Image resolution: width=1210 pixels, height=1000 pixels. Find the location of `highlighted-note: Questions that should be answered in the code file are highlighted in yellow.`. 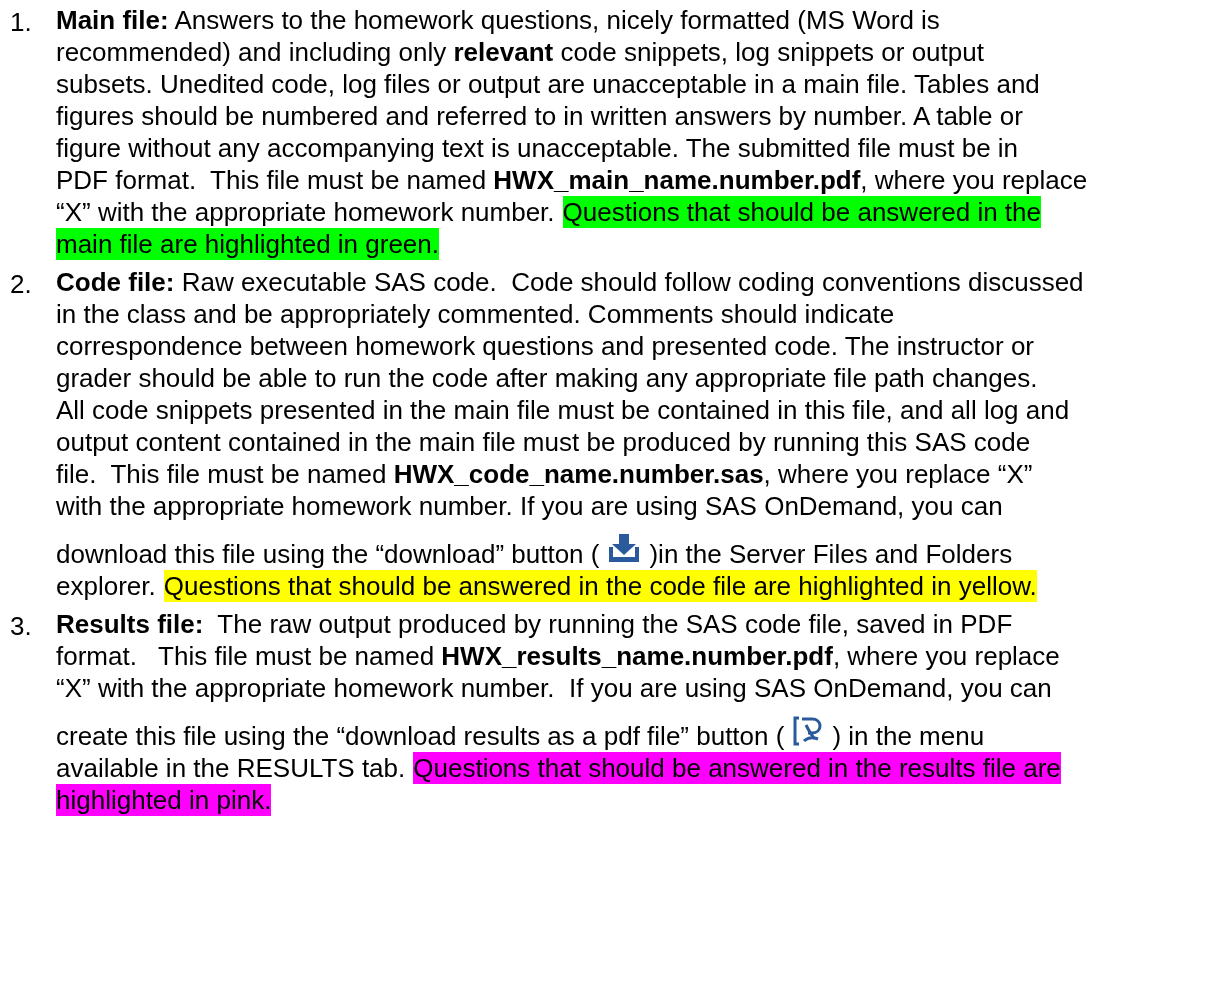

highlighted-note: Questions that should be answered in the code file are highlighted in yellow. is located at coordinates (600, 586).